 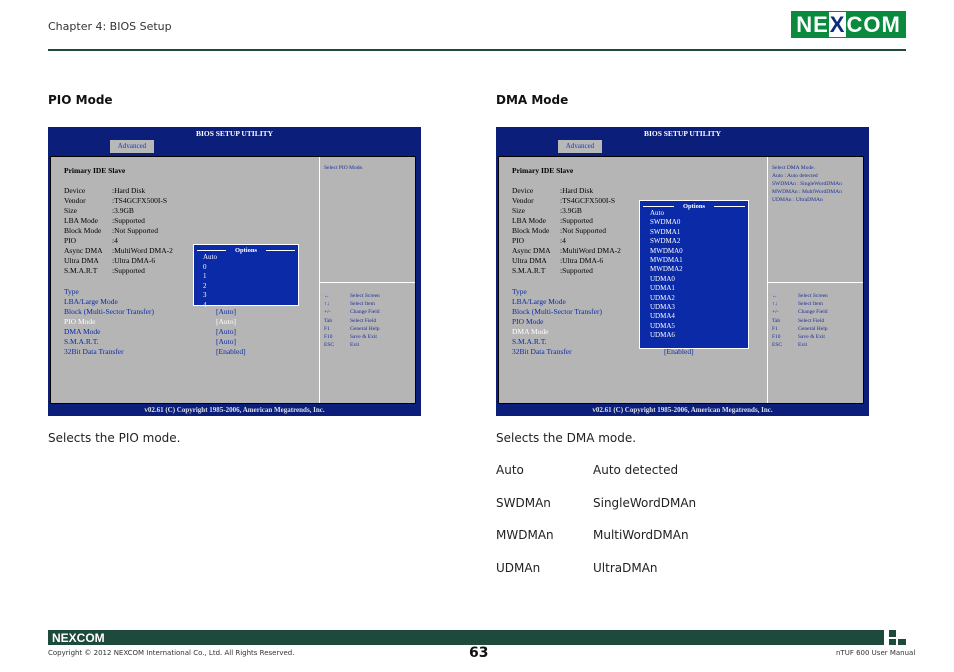 What do you see at coordinates (662, 279) in the screenshot?
I see `option-item: UDMA0` at bounding box center [662, 279].